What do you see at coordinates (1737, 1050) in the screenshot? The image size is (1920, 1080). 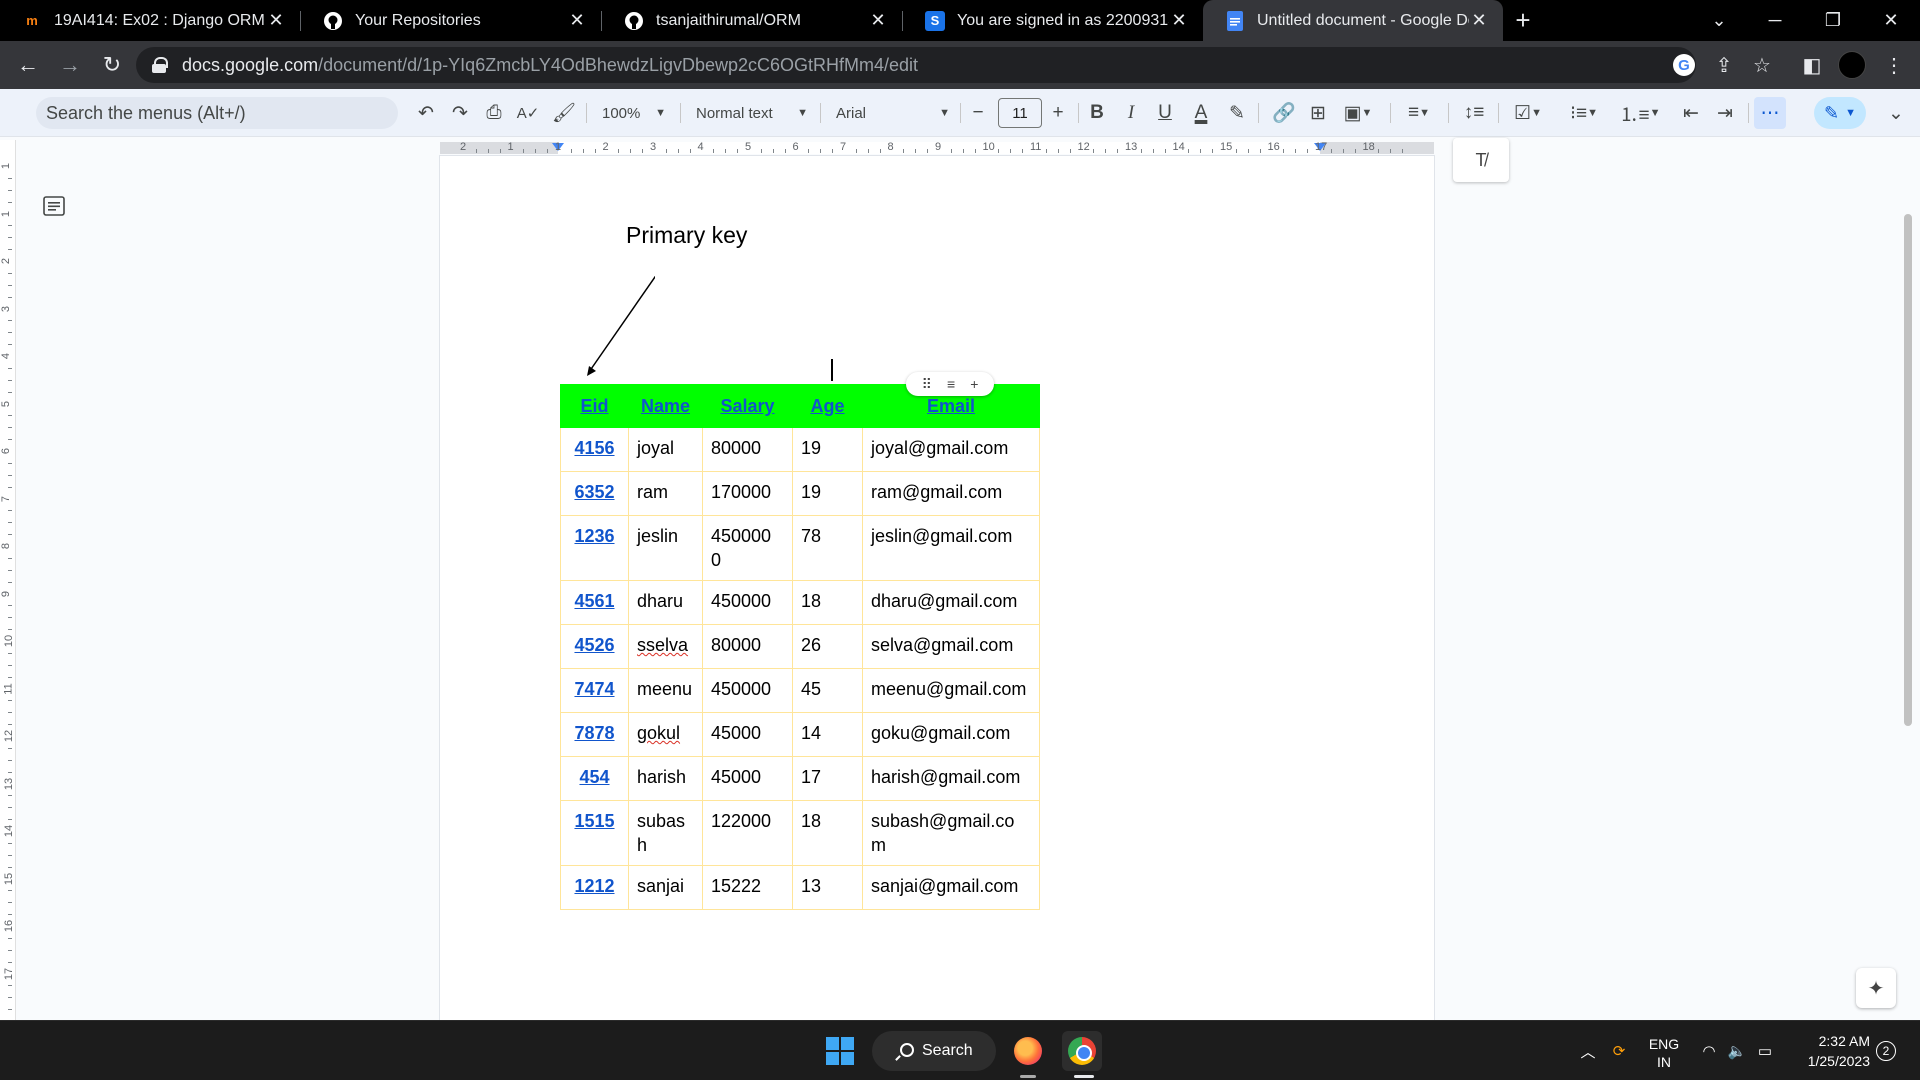 I see `volume-icon: 🔈` at bounding box center [1737, 1050].